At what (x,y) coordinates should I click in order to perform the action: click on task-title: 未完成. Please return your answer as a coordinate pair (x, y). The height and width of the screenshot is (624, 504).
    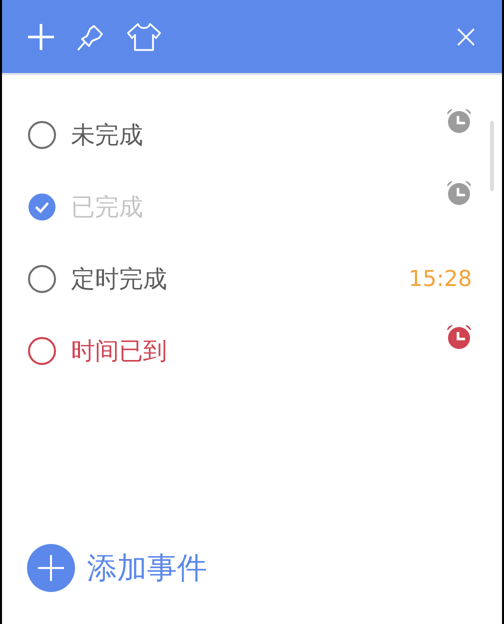
    Looking at the image, I should click on (107, 135).